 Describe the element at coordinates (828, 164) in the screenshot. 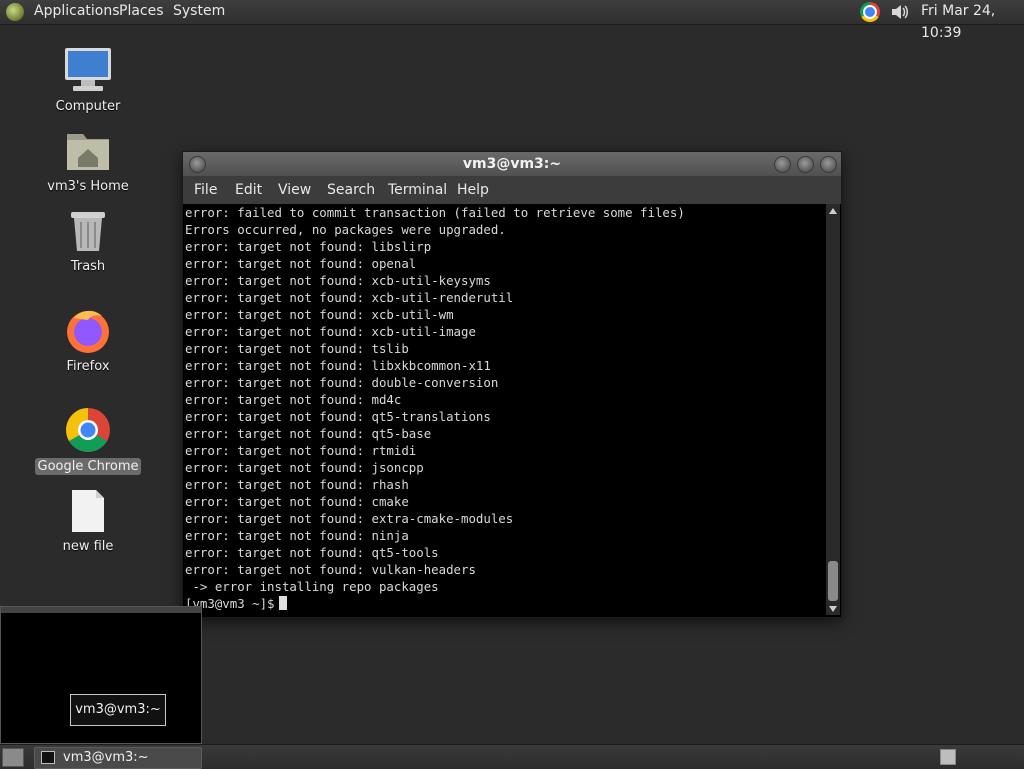

I see `close-button` at that location.